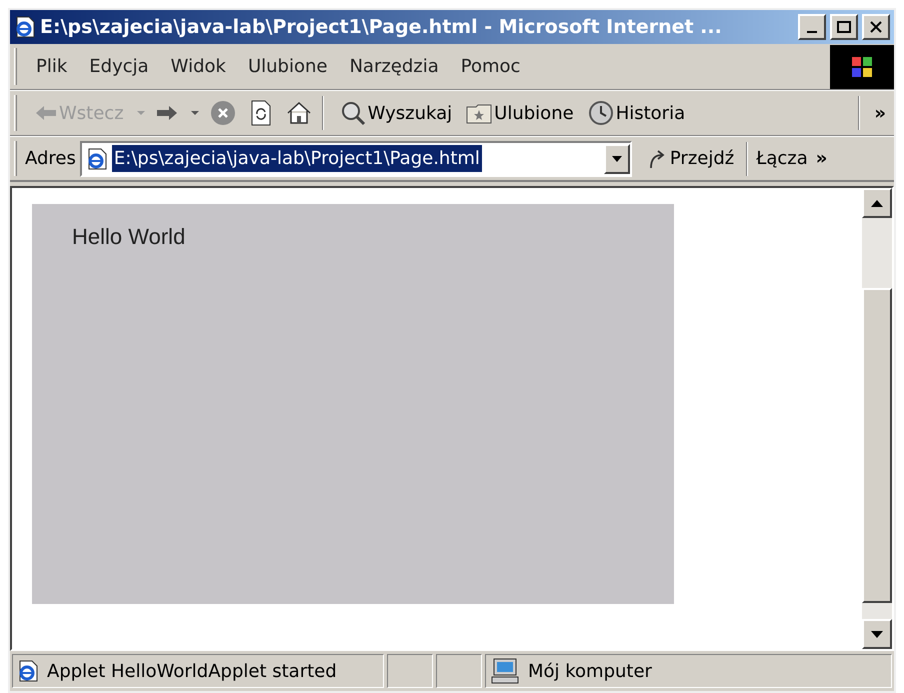 Image resolution: width=904 pixels, height=693 pixels. I want to click on menu-item: Widok, so click(198, 66).